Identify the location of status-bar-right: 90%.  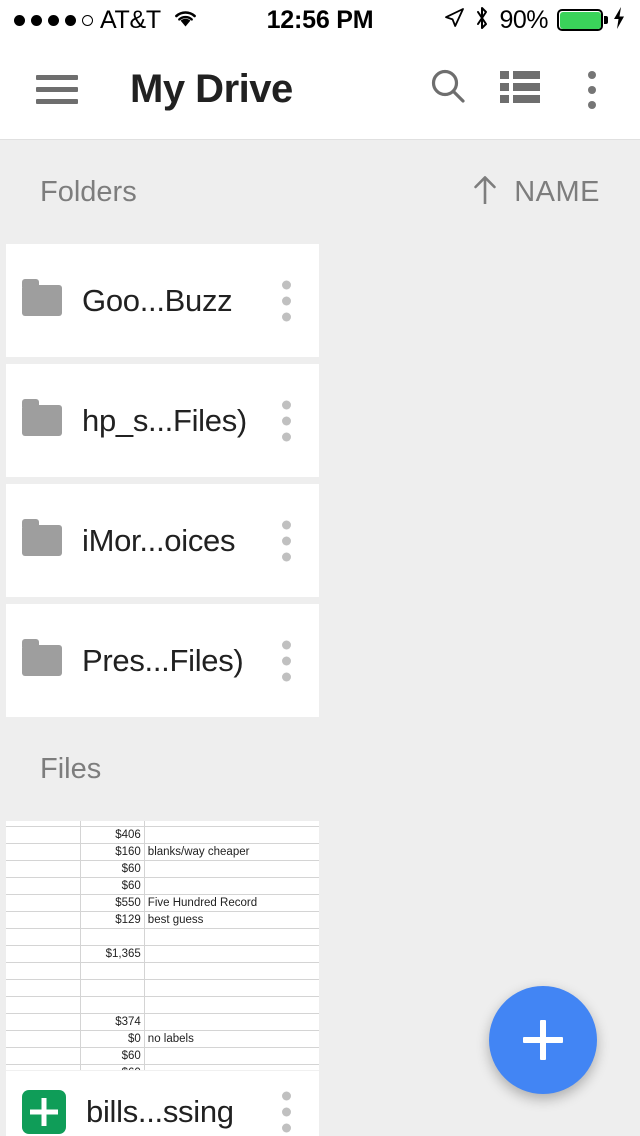
(534, 20).